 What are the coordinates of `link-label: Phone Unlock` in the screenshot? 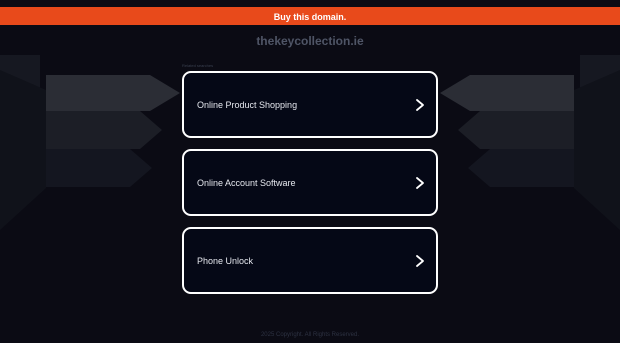 It's located at (225, 260).